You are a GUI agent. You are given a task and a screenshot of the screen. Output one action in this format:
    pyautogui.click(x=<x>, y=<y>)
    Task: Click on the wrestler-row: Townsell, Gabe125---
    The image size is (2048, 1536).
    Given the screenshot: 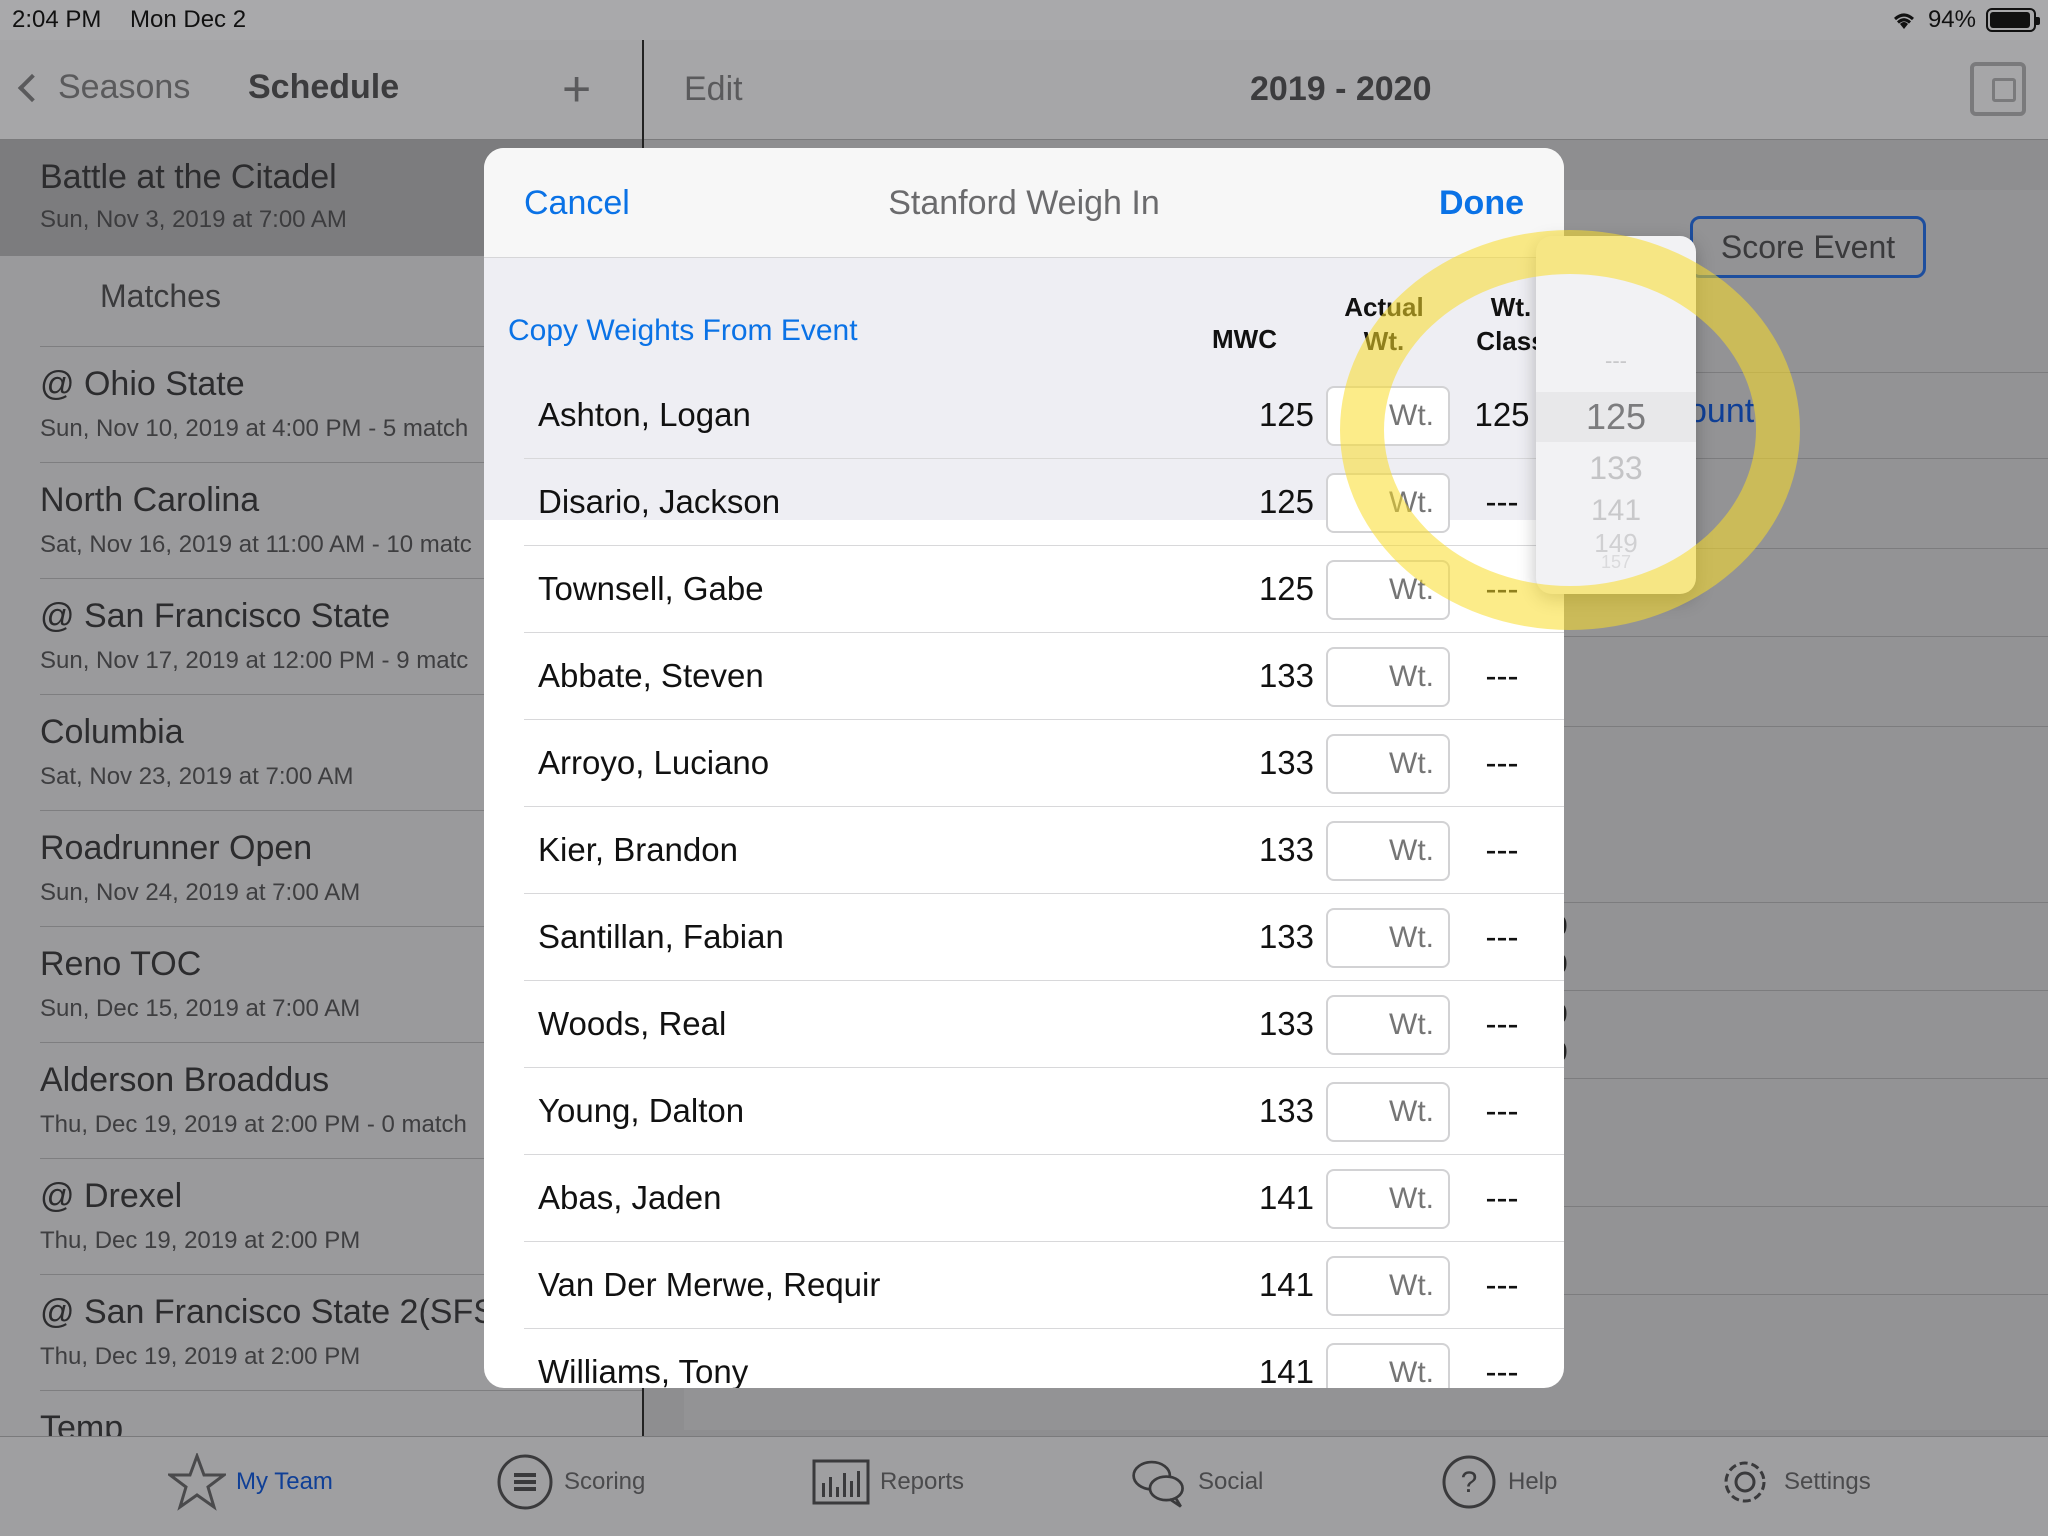 What is the action you would take?
    pyautogui.click(x=1044, y=589)
    